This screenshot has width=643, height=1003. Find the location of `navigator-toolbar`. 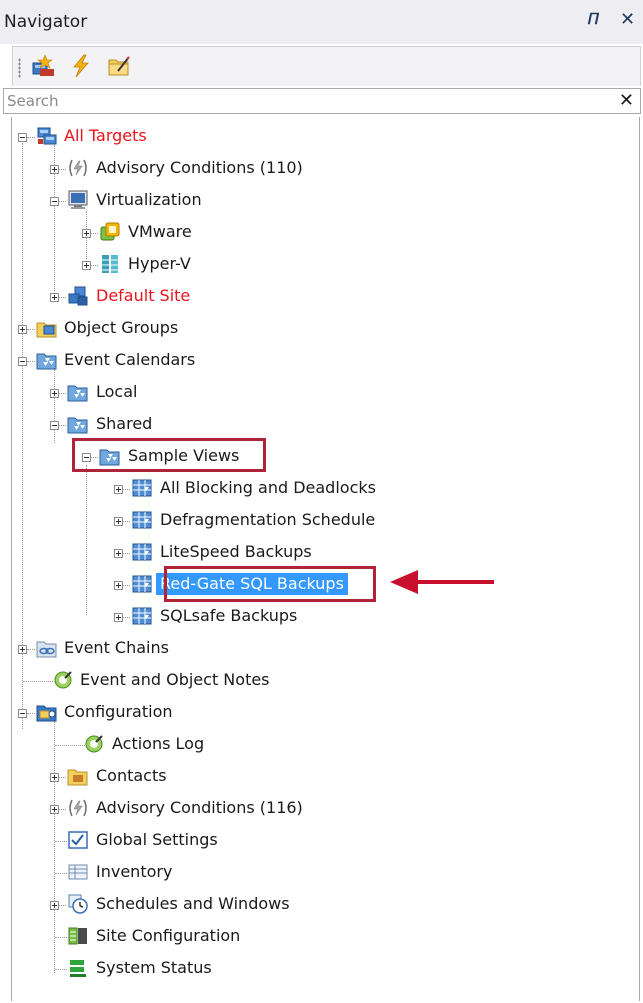

navigator-toolbar is located at coordinates (326, 66).